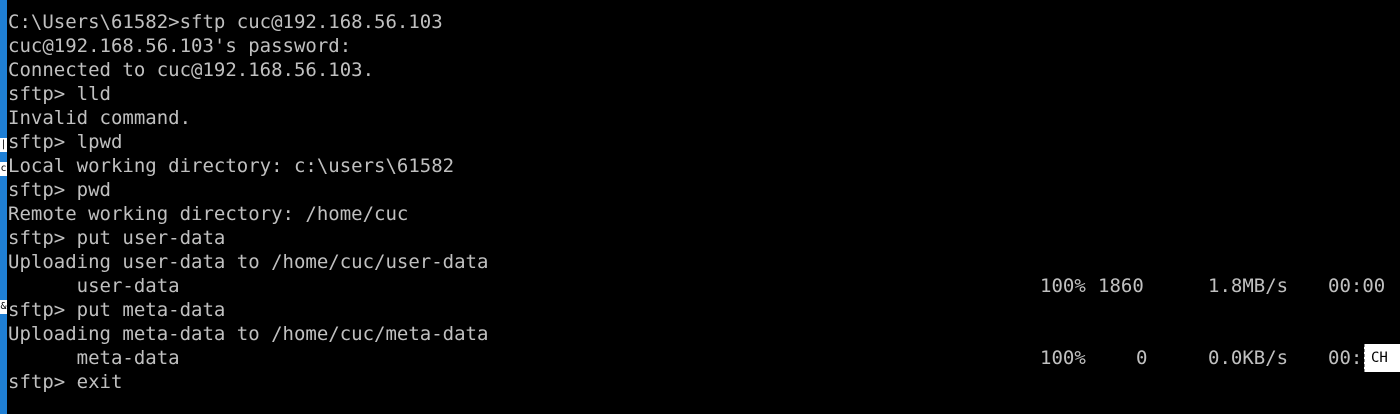  I want to click on console-line: Connected to cuc@192.168.56.103., so click(704, 70).